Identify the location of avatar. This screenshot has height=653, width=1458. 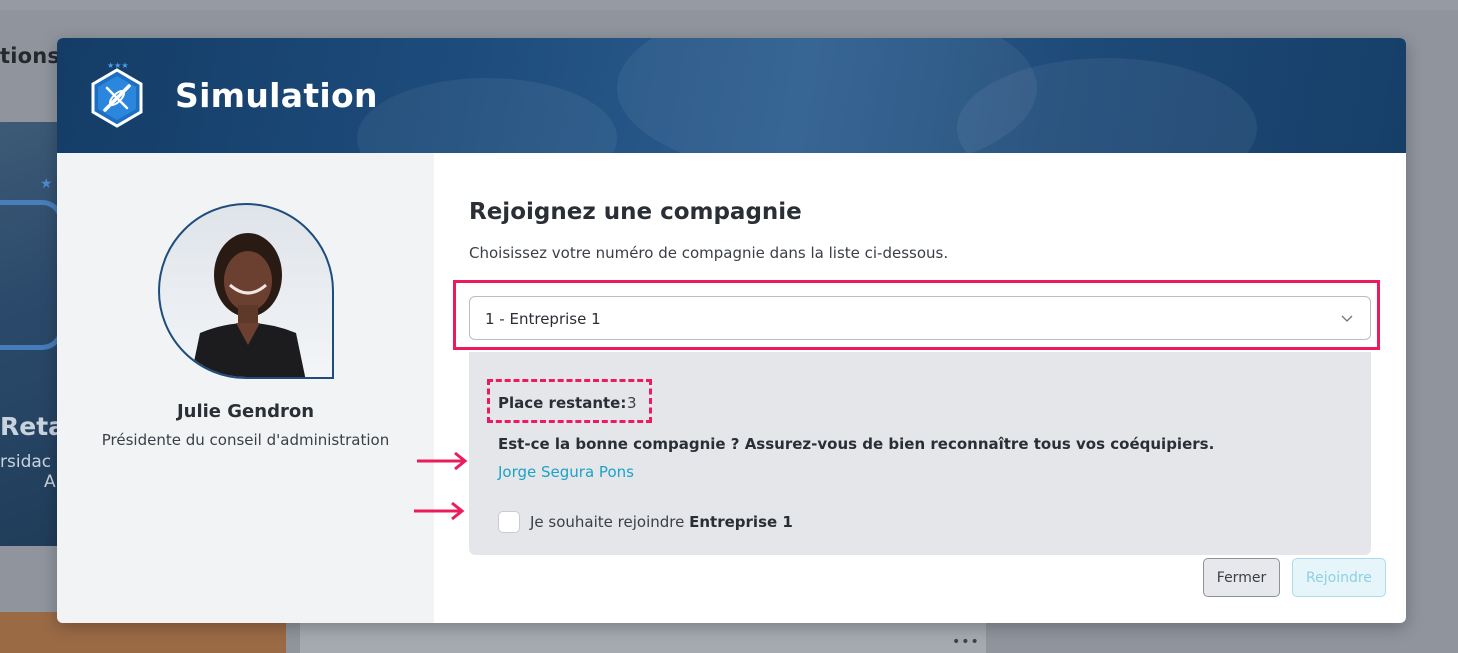
(246, 291).